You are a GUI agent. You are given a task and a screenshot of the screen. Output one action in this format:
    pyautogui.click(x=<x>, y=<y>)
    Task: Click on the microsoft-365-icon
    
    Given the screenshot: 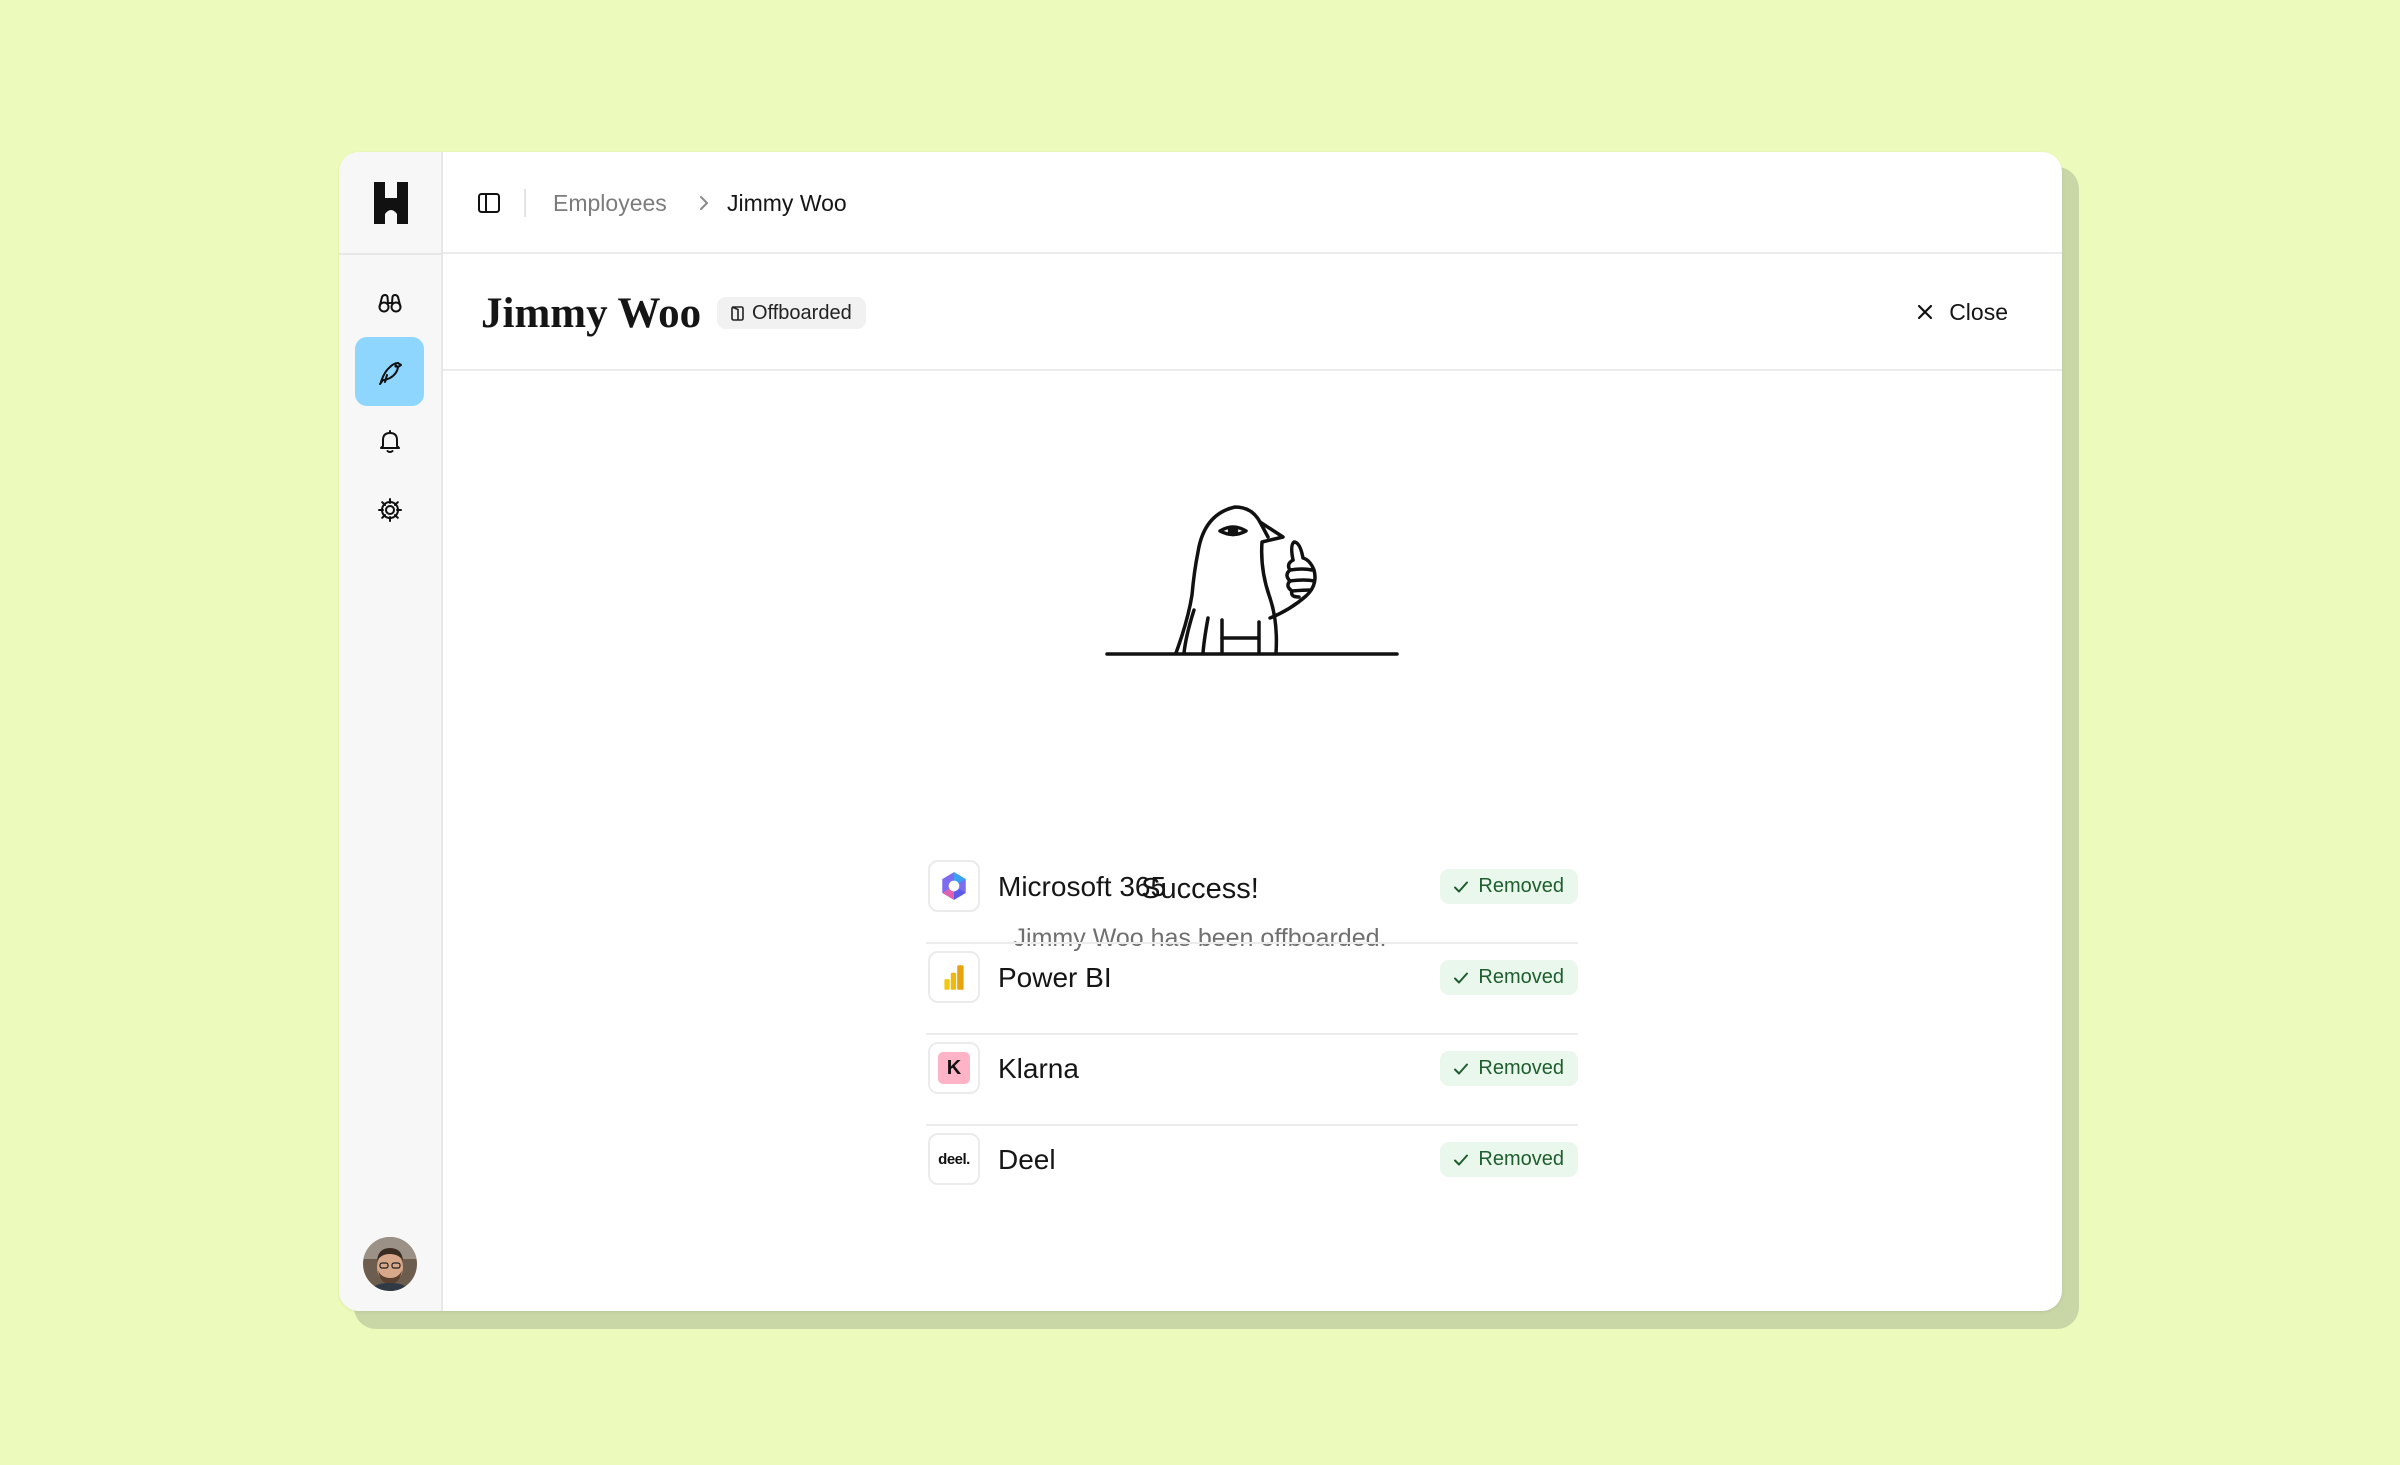 What is the action you would take?
    pyautogui.click(x=954, y=886)
    